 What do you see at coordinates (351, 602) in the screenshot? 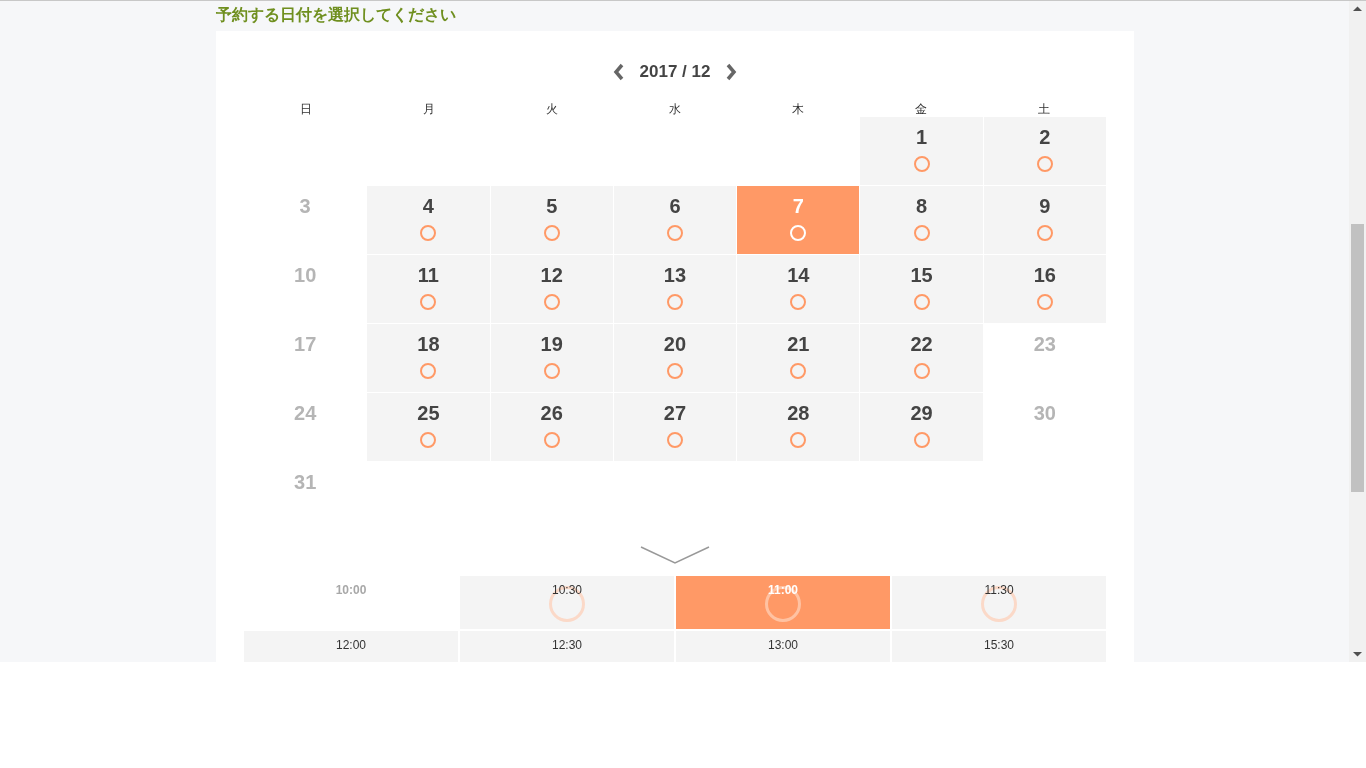
I see `unavailable-time-slot: 10:00` at bounding box center [351, 602].